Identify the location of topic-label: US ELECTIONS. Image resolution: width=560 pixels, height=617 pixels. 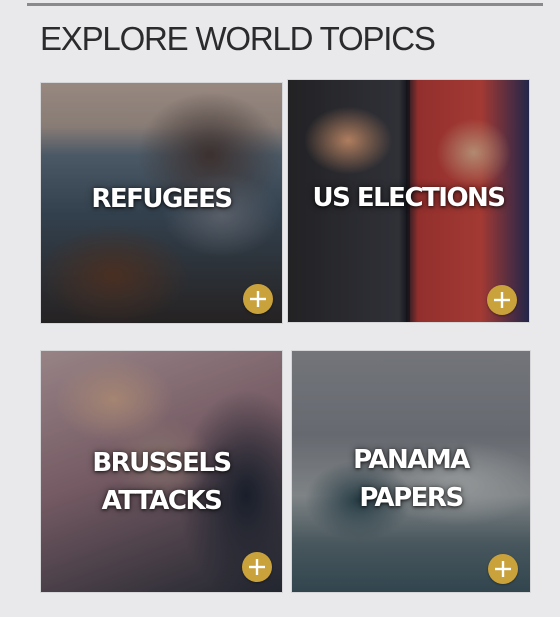
(408, 198).